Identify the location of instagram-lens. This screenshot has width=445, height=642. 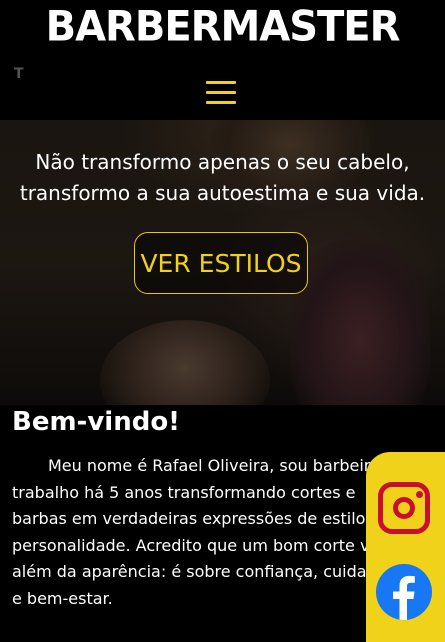
(404, 508).